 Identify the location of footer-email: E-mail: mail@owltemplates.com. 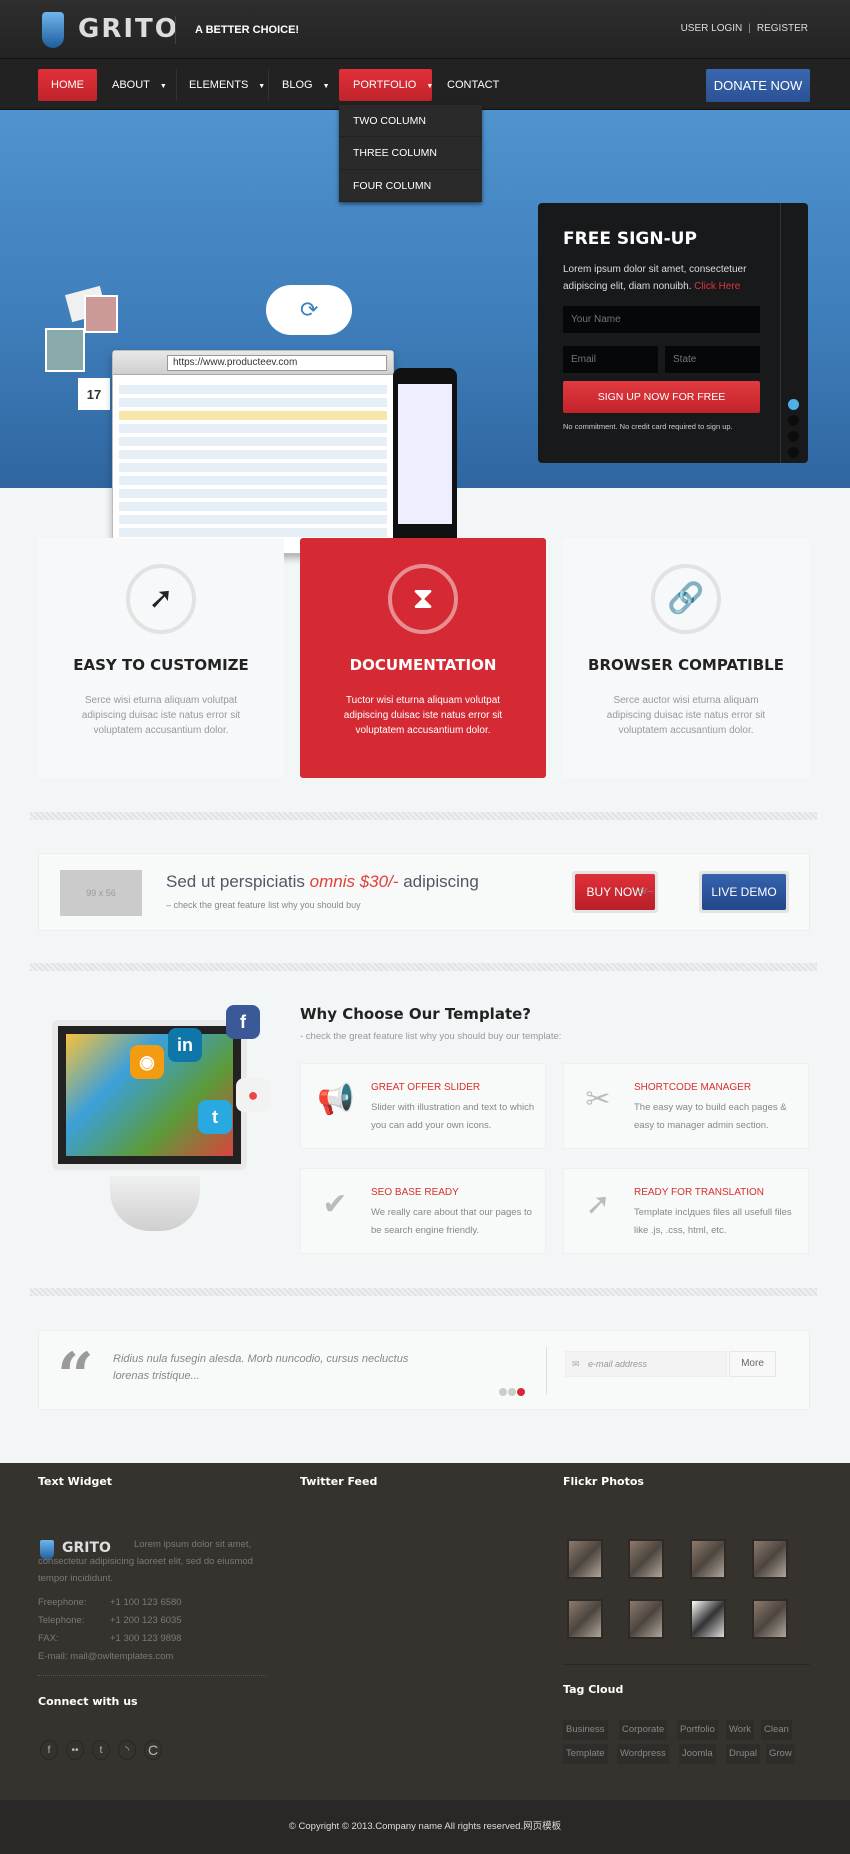
(105, 1656).